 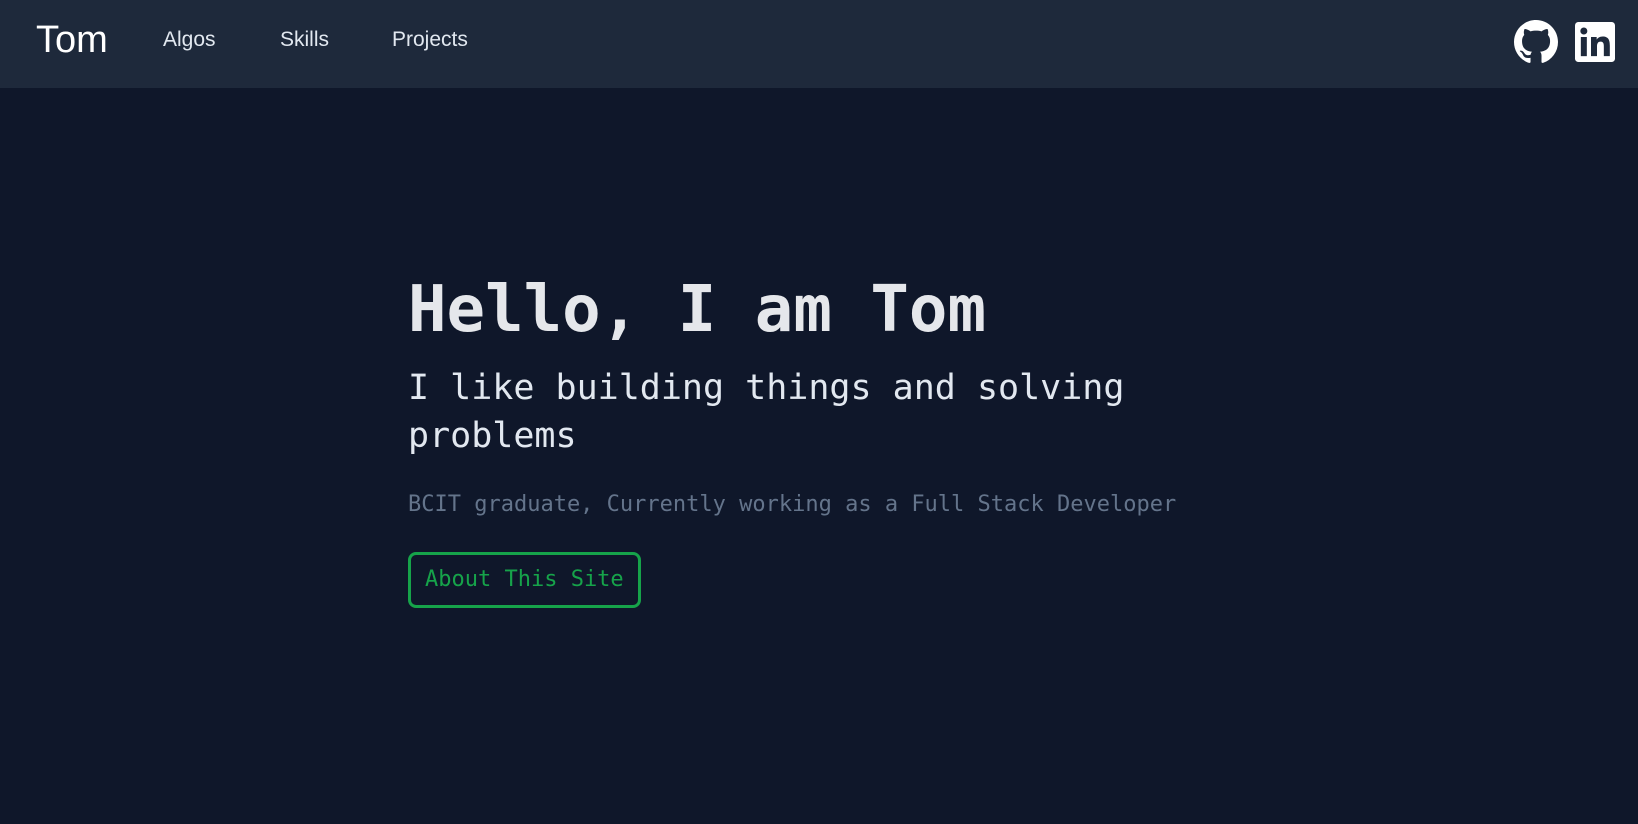 What do you see at coordinates (430, 40) in the screenshot?
I see `nav-link-projects: Projects` at bounding box center [430, 40].